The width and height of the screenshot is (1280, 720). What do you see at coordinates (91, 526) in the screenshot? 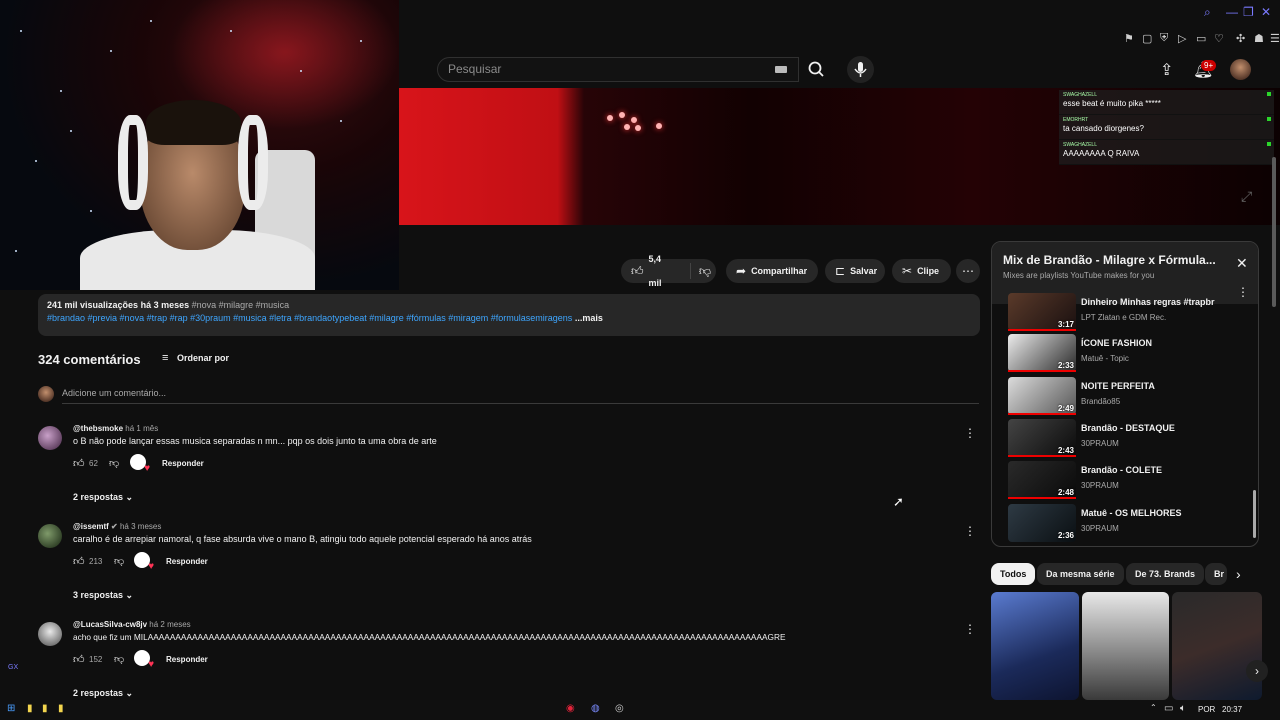
I see `comment-username: @issemtf` at bounding box center [91, 526].